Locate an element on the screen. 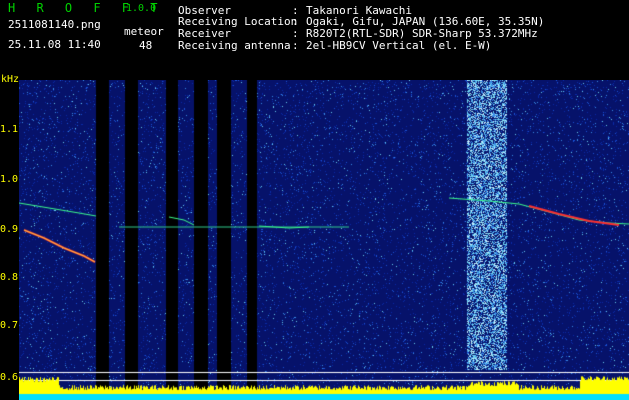 Image resolution: width=629 pixels, height=400 pixels. y-tick-label: 0.6 is located at coordinates (9, 377).